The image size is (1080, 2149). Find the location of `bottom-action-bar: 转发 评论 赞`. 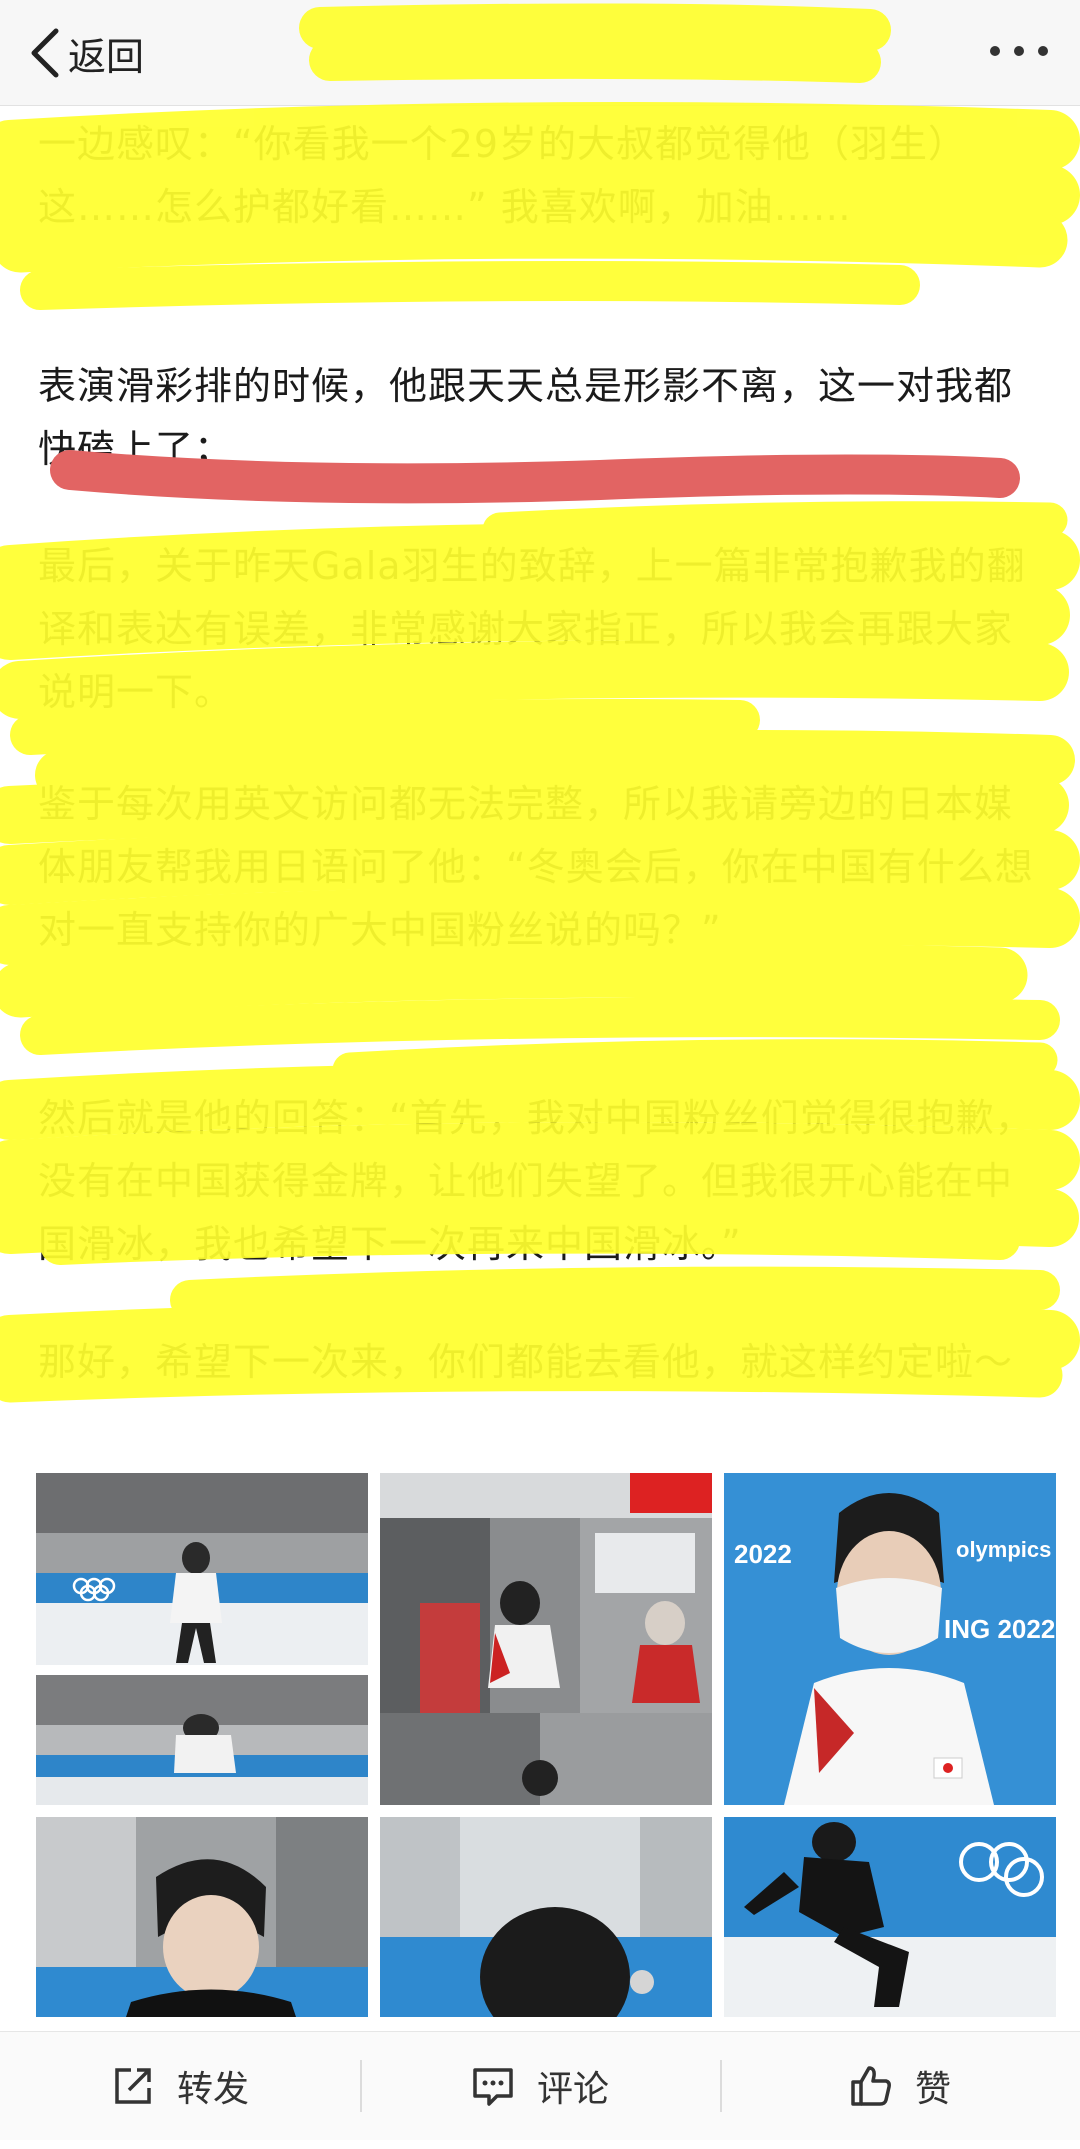

bottom-action-bar: 转发 评论 赞 is located at coordinates (540, 2085).